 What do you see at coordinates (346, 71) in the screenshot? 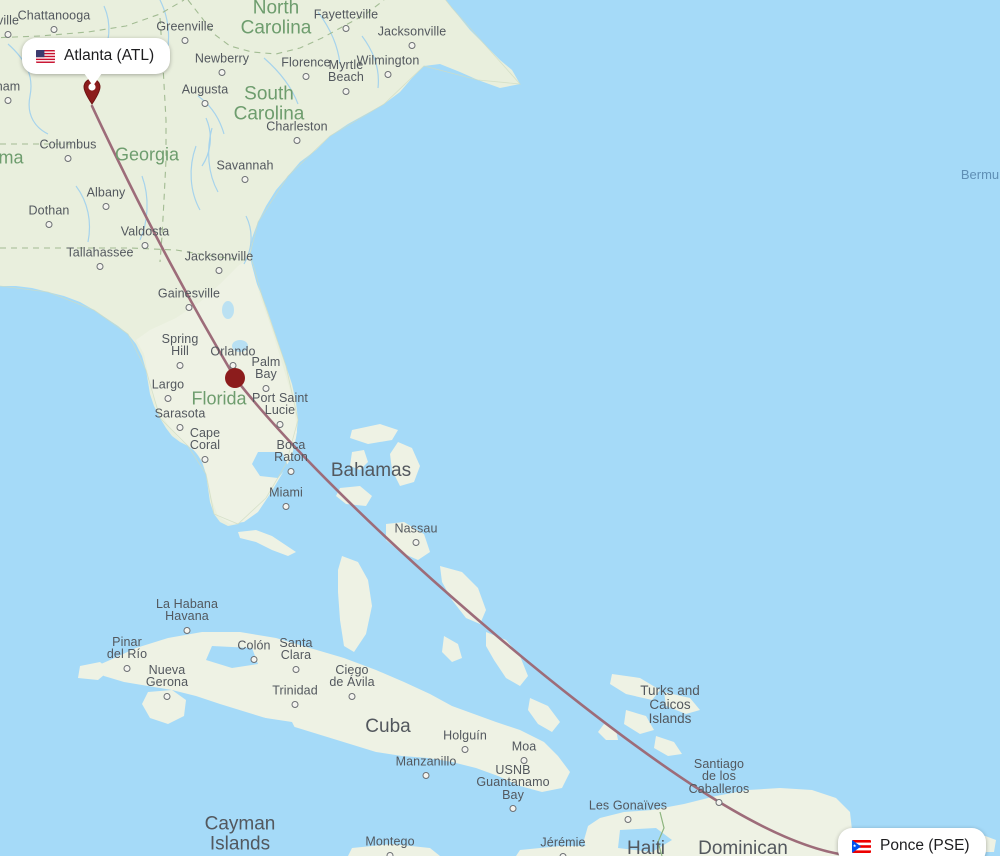
I see `city-myrtle-beach-label: Myrtle Beach` at bounding box center [346, 71].